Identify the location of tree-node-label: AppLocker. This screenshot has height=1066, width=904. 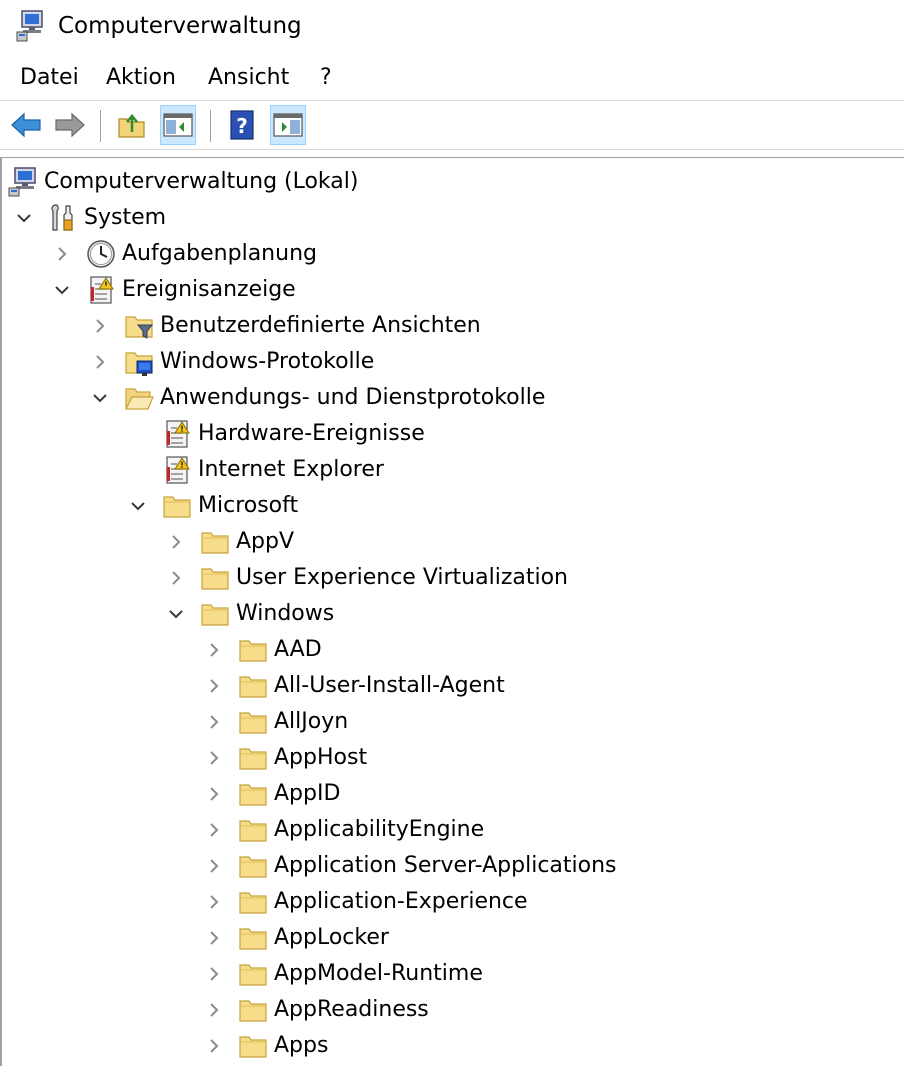
(331, 937).